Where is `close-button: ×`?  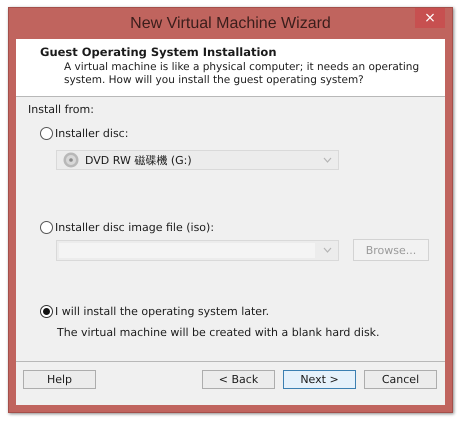
close-button: × is located at coordinates (430, 18).